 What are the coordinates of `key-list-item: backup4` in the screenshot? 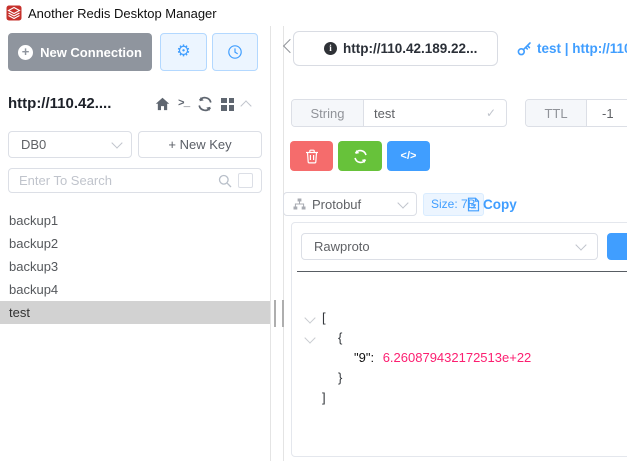 It's located at (135, 289).